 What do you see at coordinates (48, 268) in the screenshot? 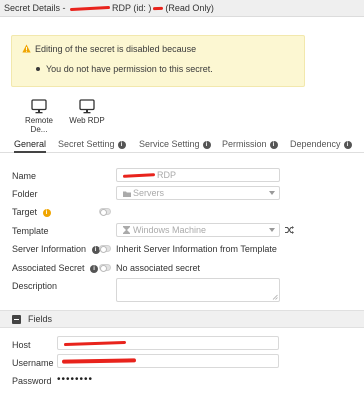
I see `associated-secret-label-text: Associated Secret` at bounding box center [48, 268].